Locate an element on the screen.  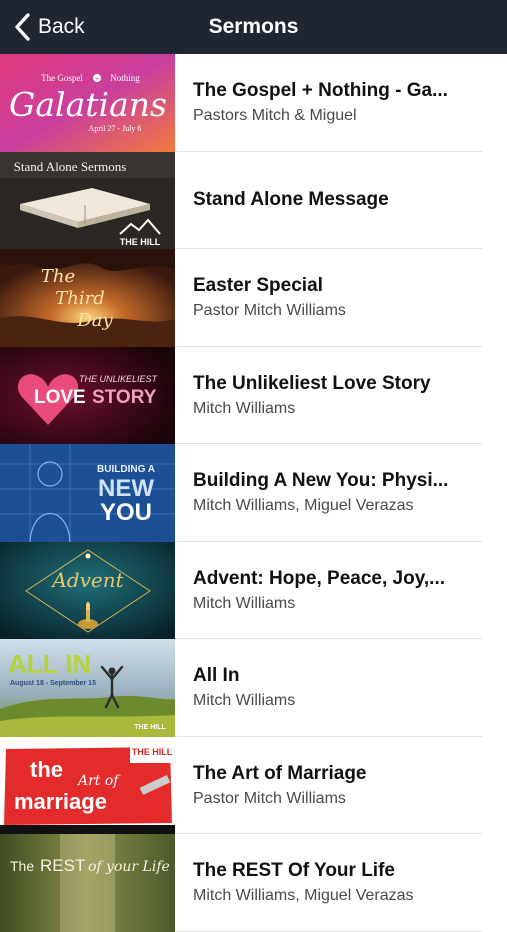
sermon-title: The REST Of Your Life is located at coordinates (294, 871).